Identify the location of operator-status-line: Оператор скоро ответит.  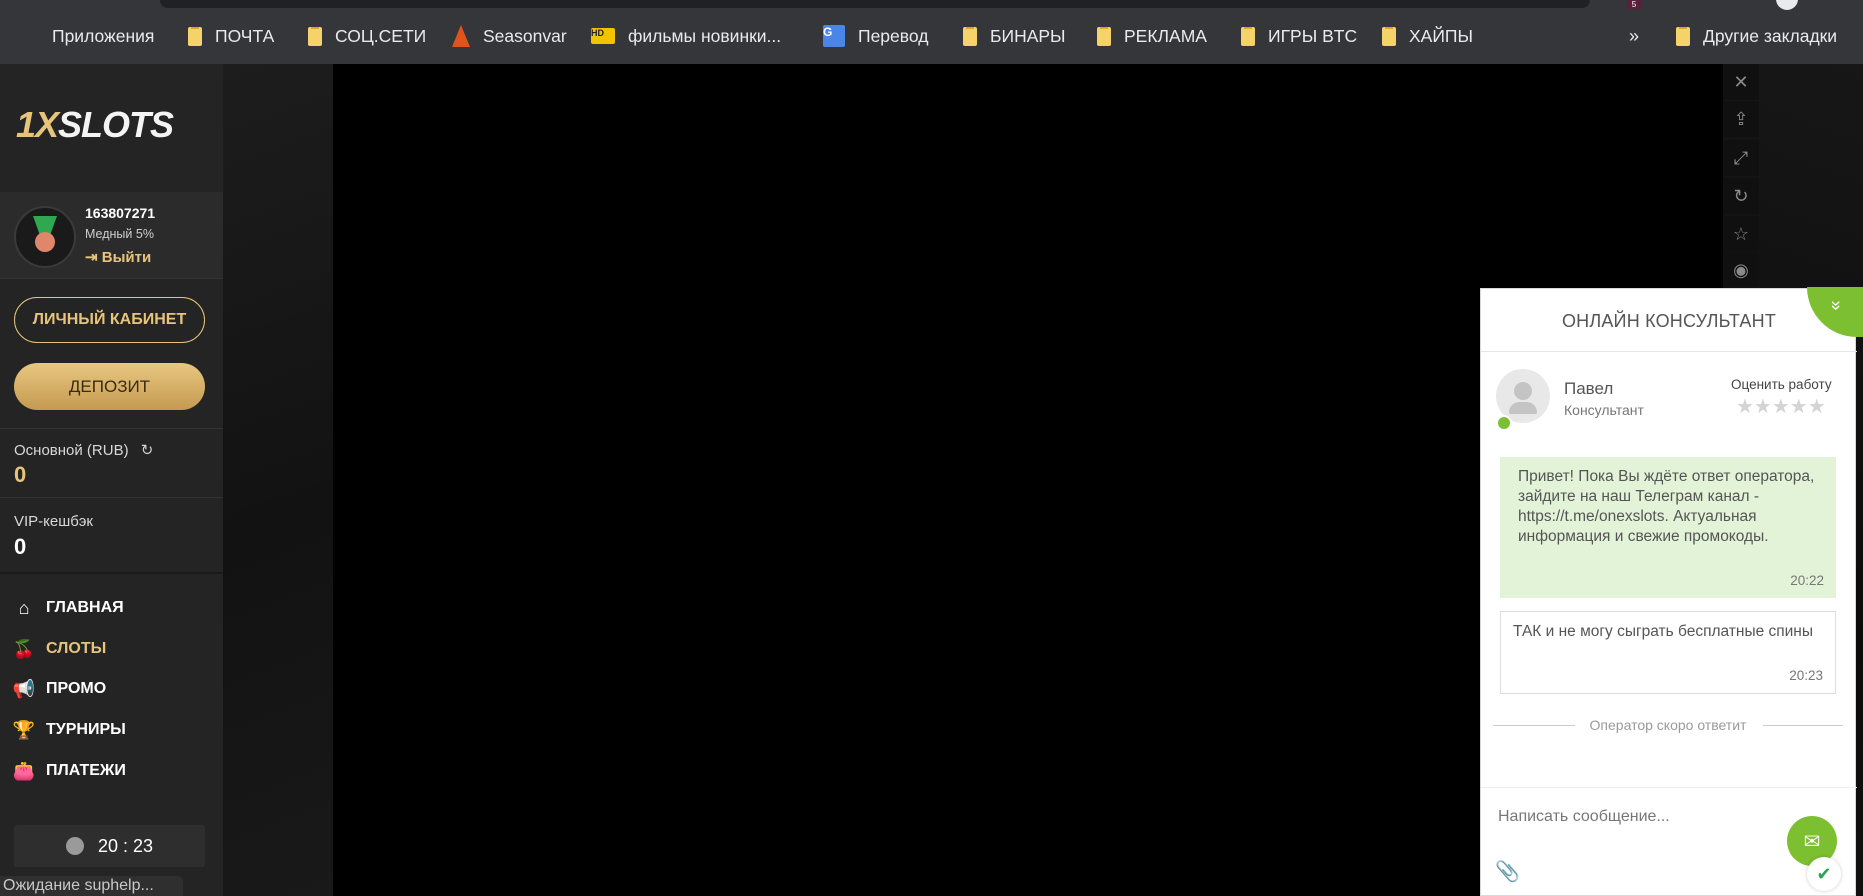
(1668, 725).